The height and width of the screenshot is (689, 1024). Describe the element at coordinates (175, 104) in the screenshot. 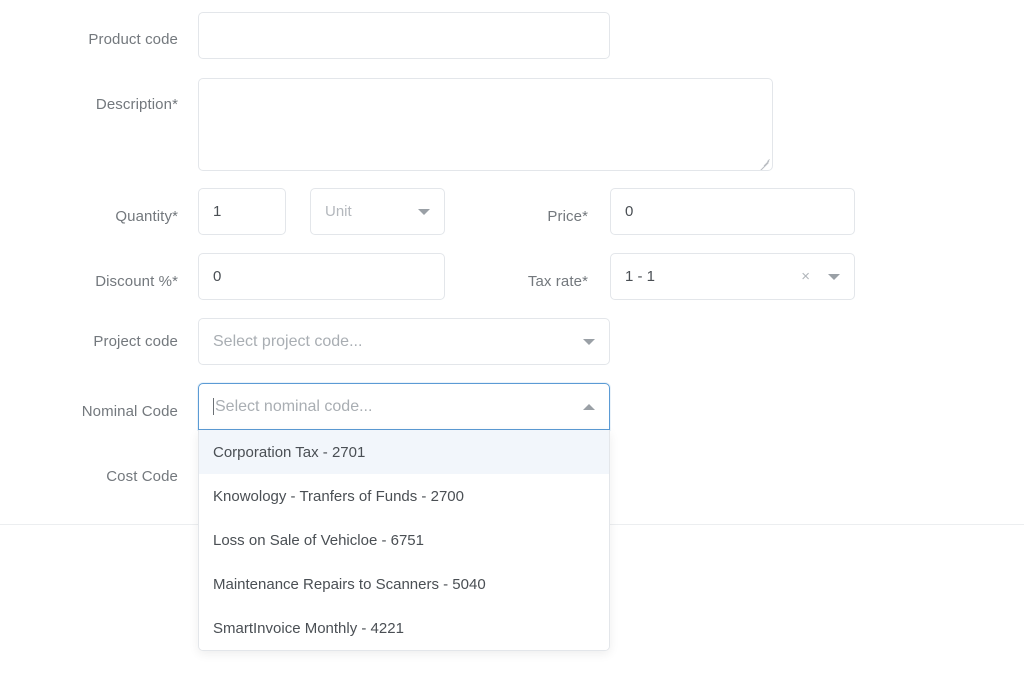

I see `description-required-marker: *` at that location.